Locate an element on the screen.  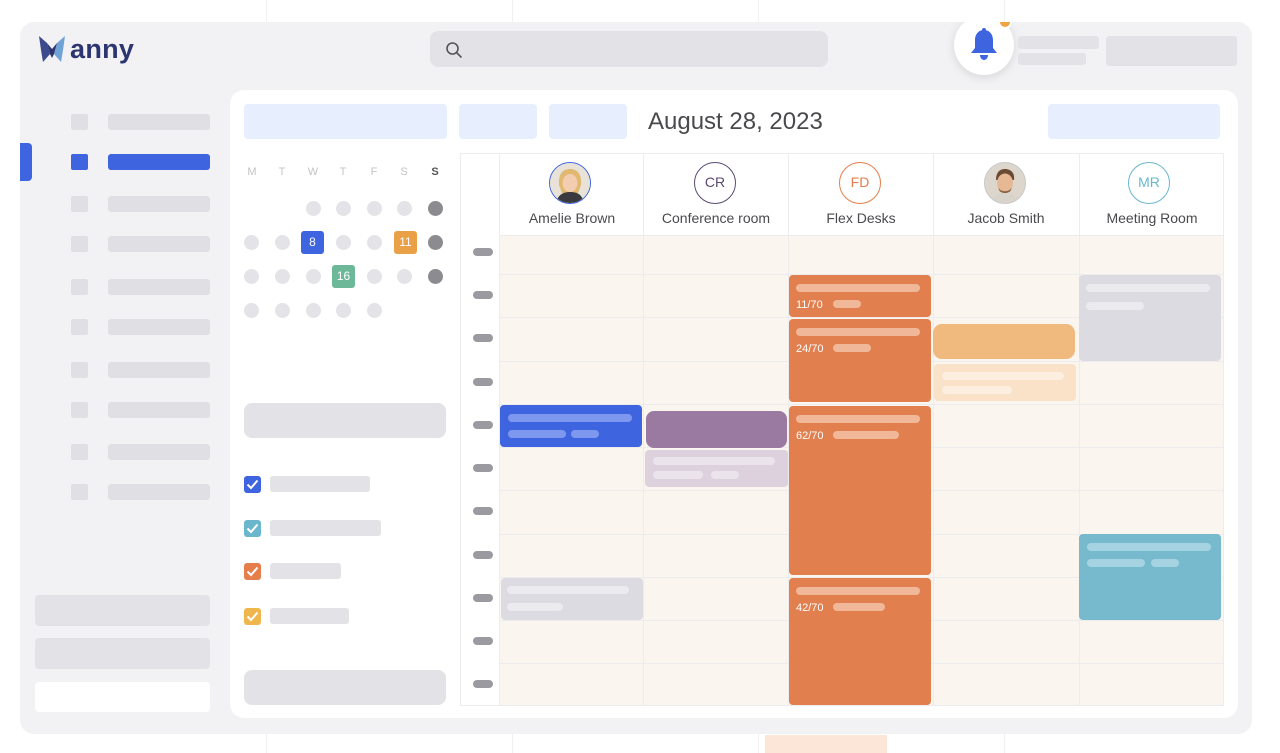
booking-event: 11/70 is located at coordinates (860, 296).